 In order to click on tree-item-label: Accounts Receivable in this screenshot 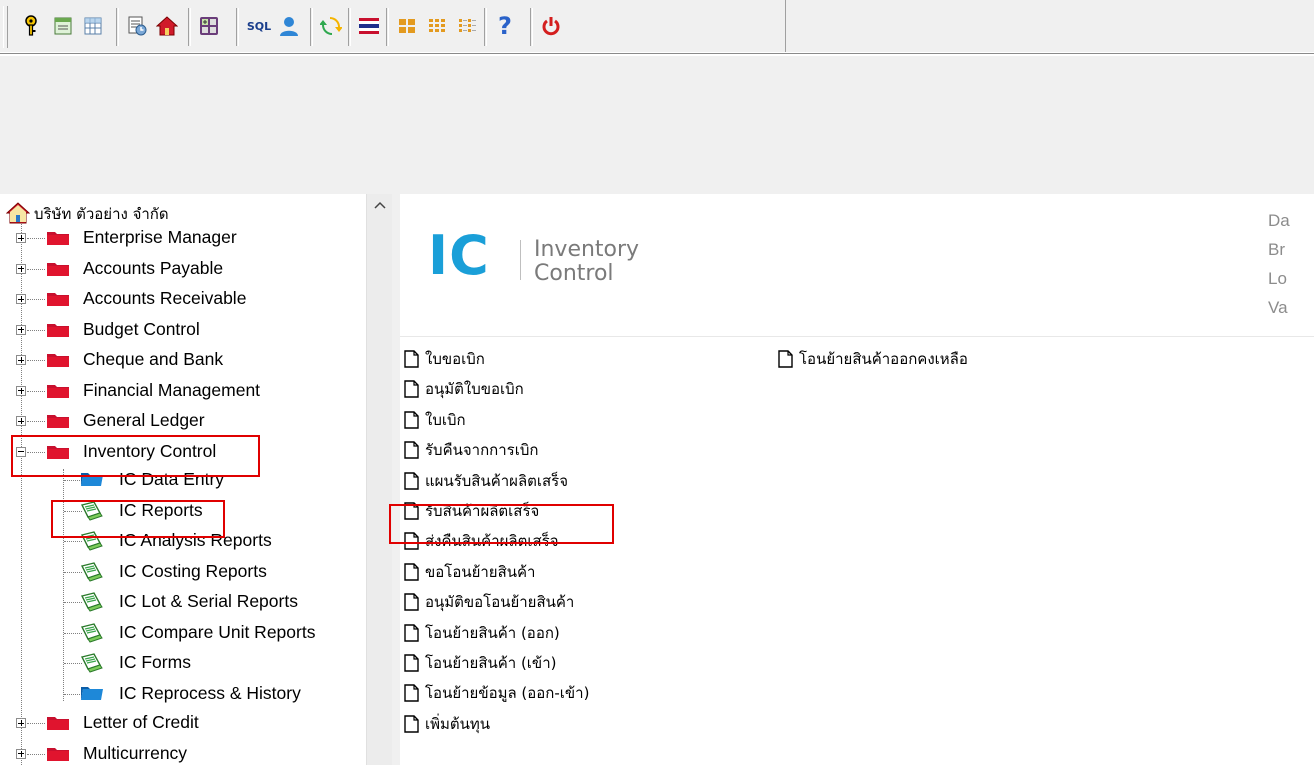, I will do `click(164, 298)`.